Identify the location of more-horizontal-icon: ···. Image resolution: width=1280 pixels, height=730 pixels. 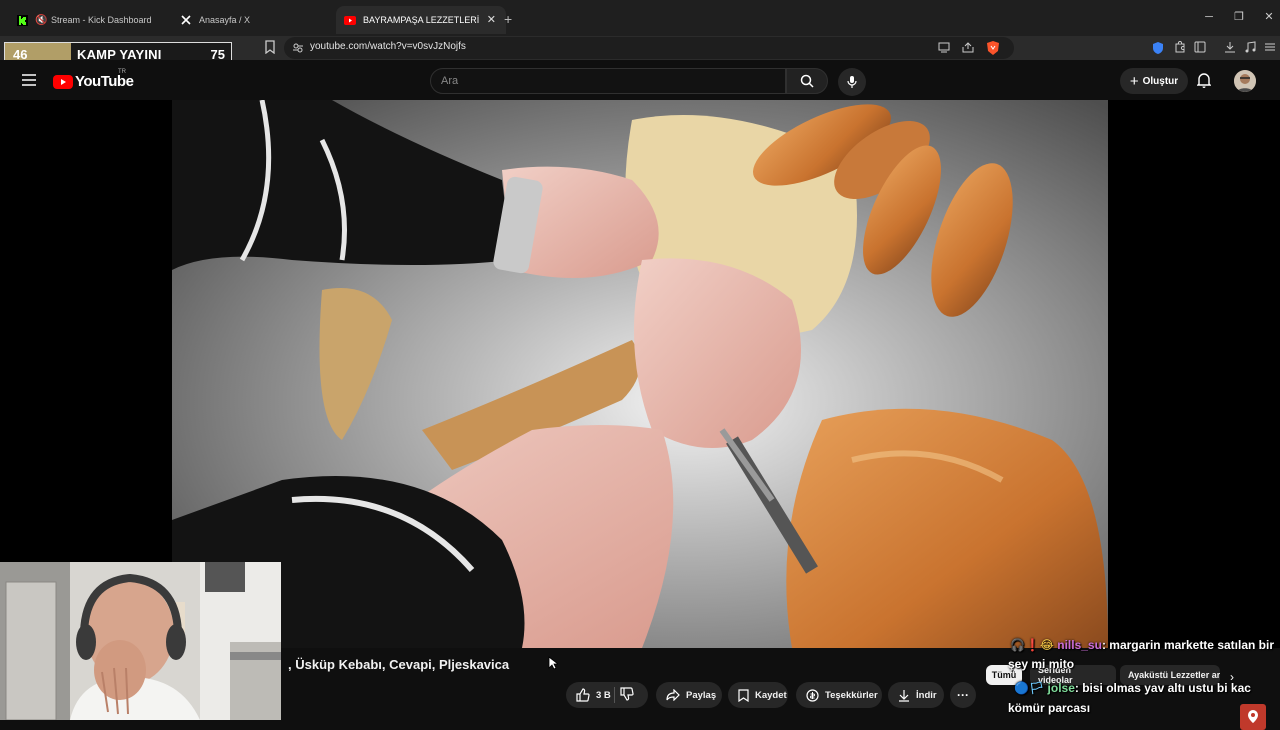
(963, 695).